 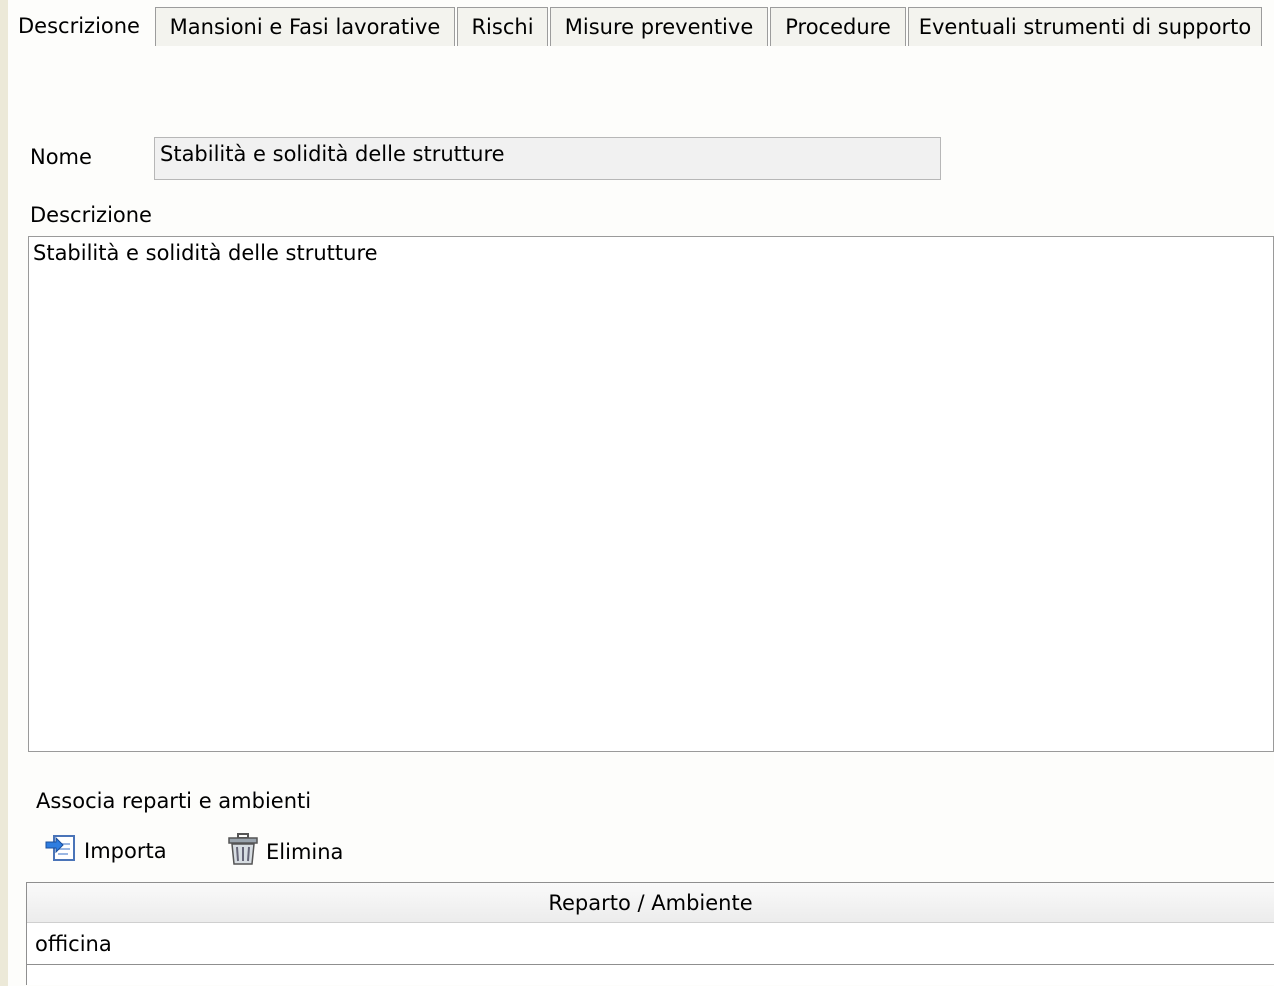 I want to click on delete-label: Elimina, so click(x=305, y=851).